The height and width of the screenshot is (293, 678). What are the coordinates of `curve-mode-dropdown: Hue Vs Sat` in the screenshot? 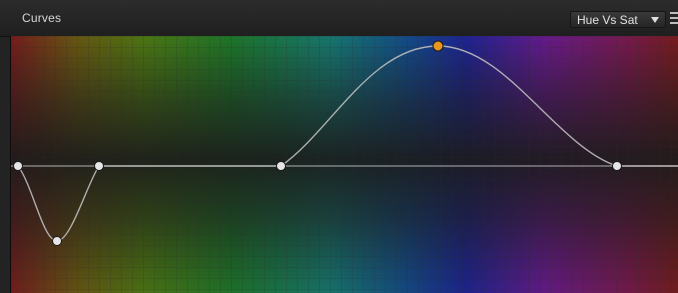 It's located at (618, 19).